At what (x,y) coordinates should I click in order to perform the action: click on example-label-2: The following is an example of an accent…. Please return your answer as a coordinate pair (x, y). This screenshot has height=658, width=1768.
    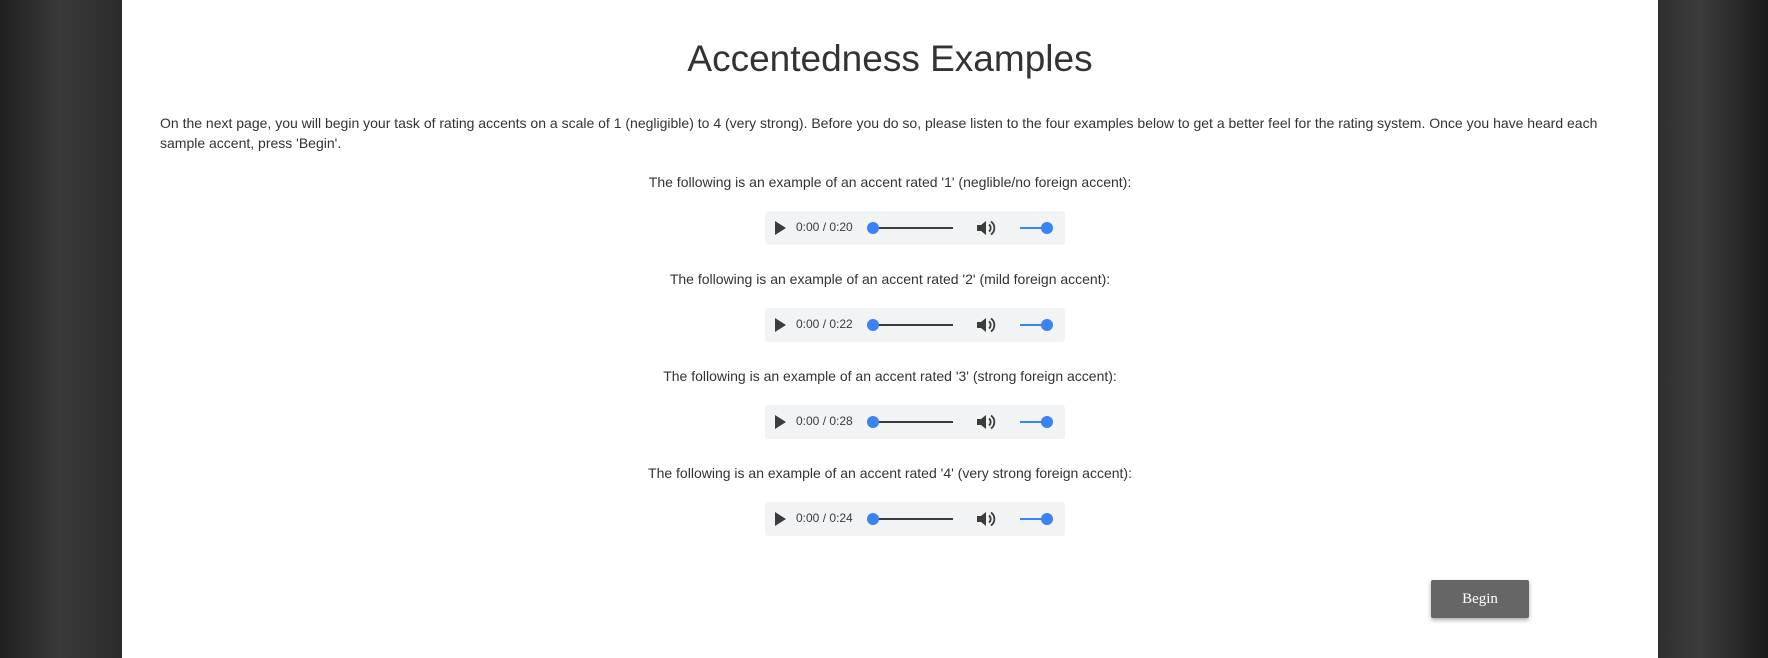
    Looking at the image, I should click on (890, 279).